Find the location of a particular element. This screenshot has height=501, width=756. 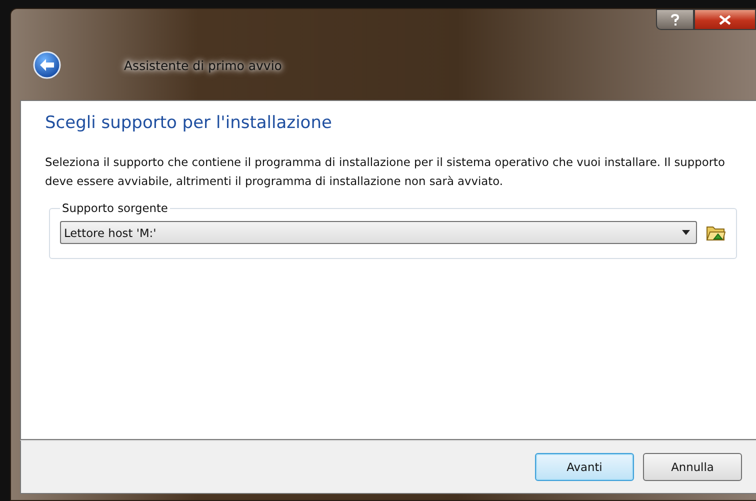

close-icon is located at coordinates (725, 19).